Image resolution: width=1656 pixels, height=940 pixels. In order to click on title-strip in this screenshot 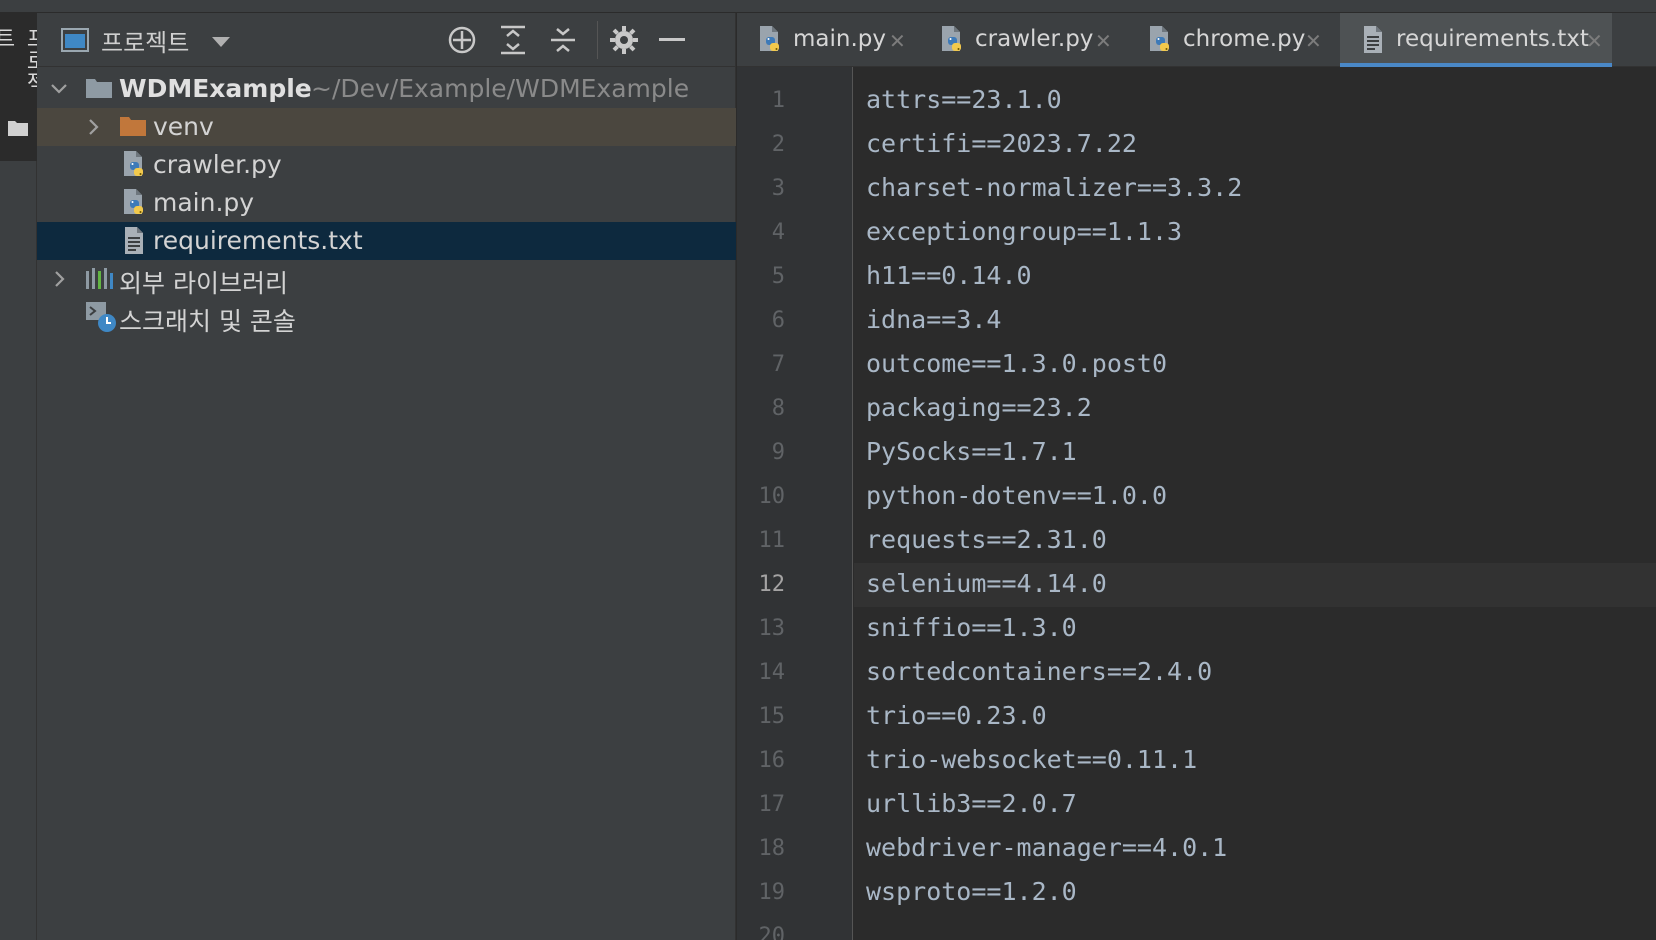, I will do `click(828, 6)`.